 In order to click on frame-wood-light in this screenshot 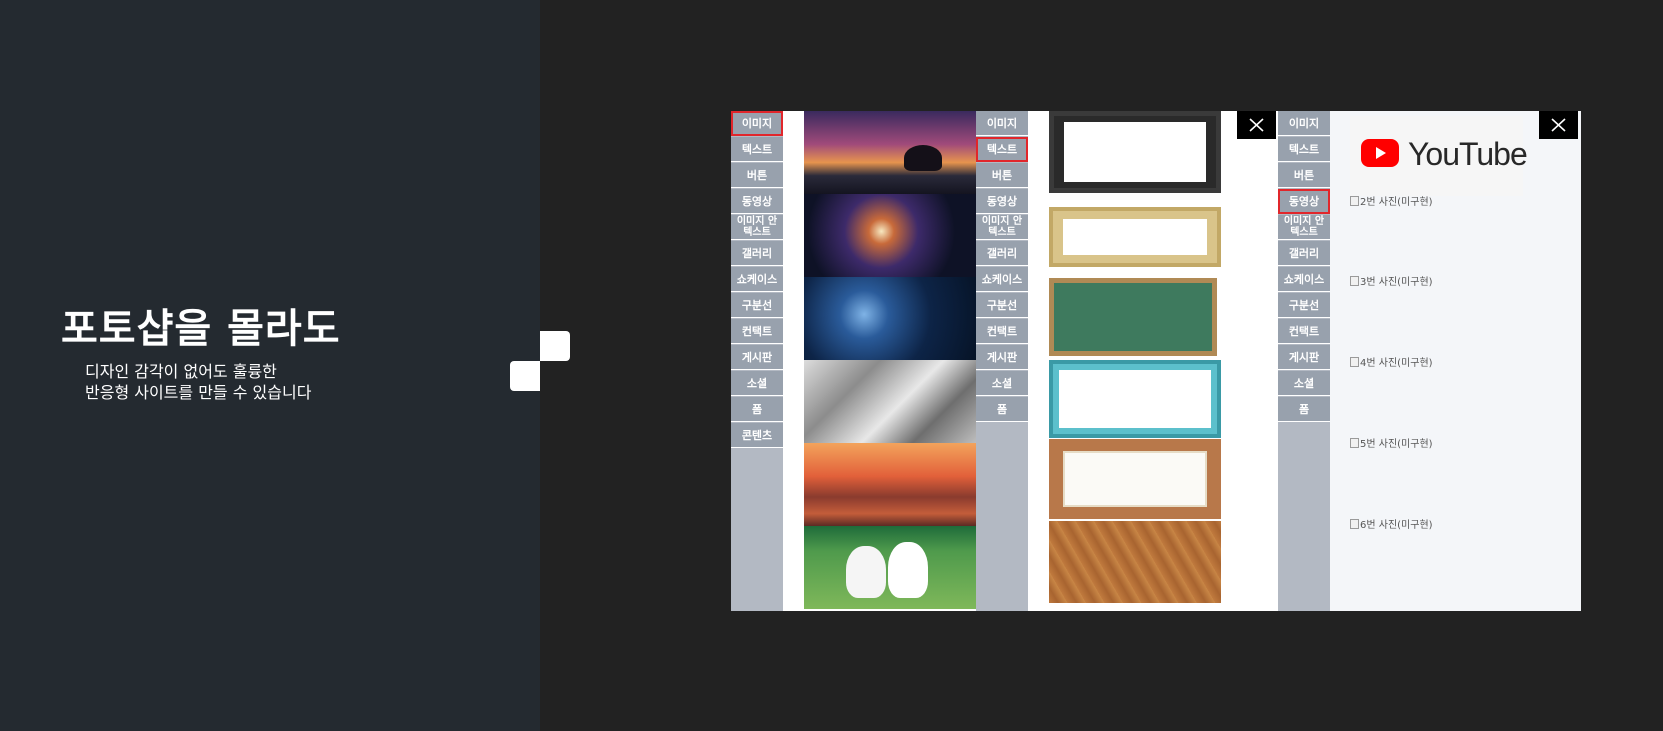, I will do `click(1135, 479)`.